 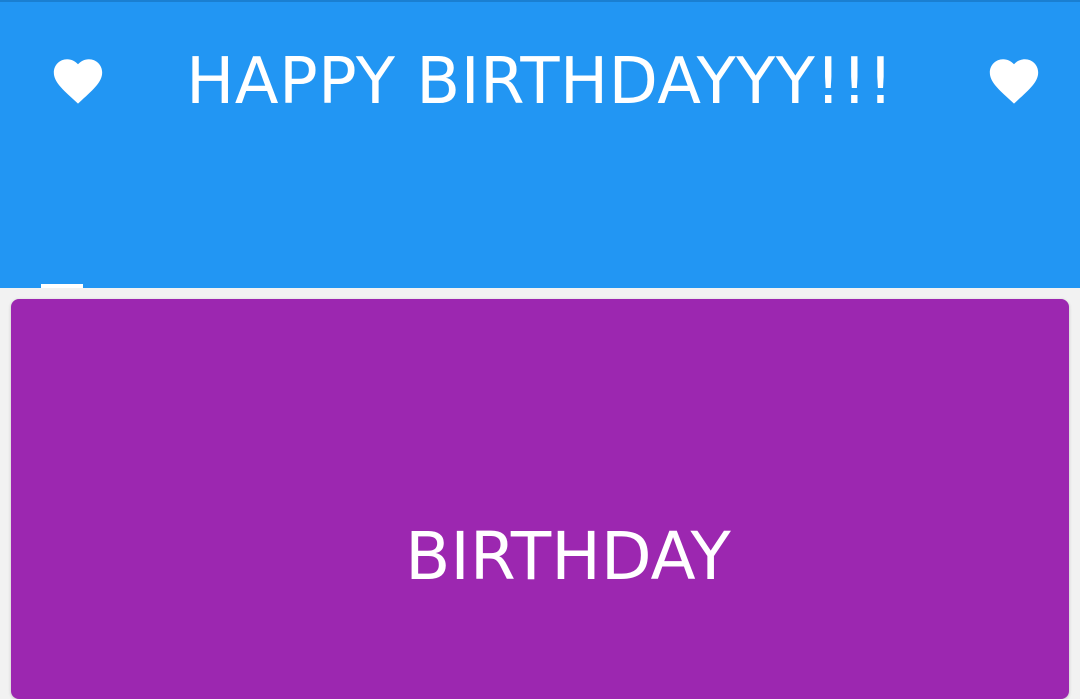 I want to click on page-title: HAPPY BIRTHDAYYY!!!, so click(x=540, y=82).